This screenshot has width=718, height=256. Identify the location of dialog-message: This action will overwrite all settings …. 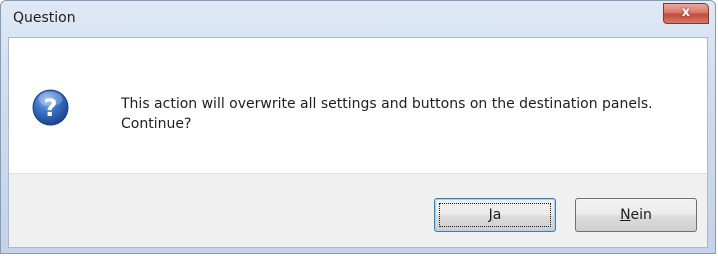
(387, 114).